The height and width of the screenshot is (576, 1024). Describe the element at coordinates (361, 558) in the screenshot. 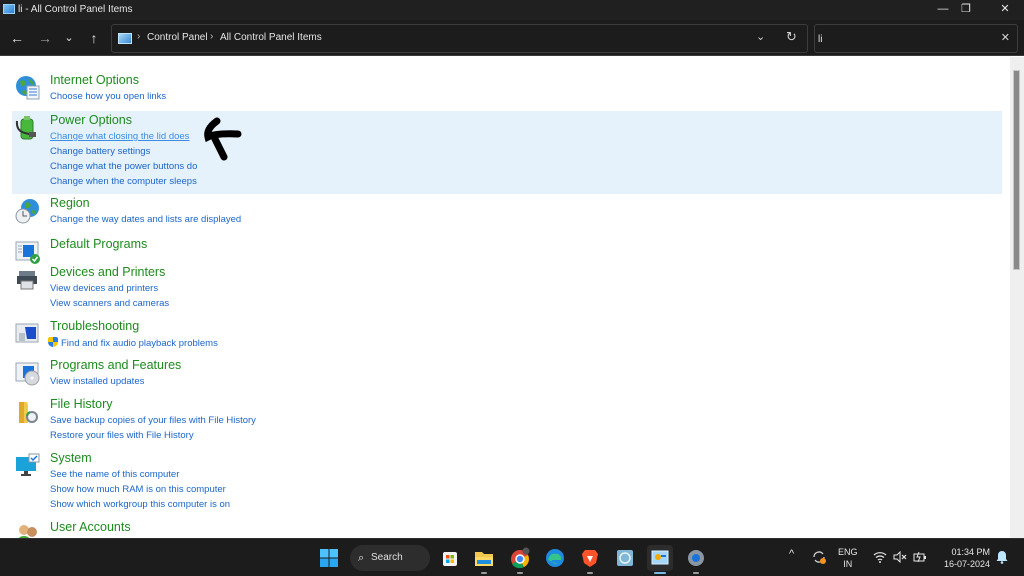

I see `search-icon: ⌕` at that location.